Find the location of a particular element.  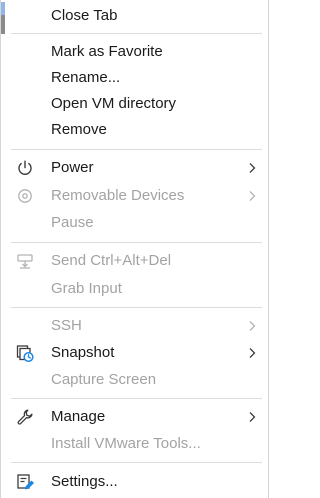

menu-item-pause: Pause is located at coordinates (134, 223).